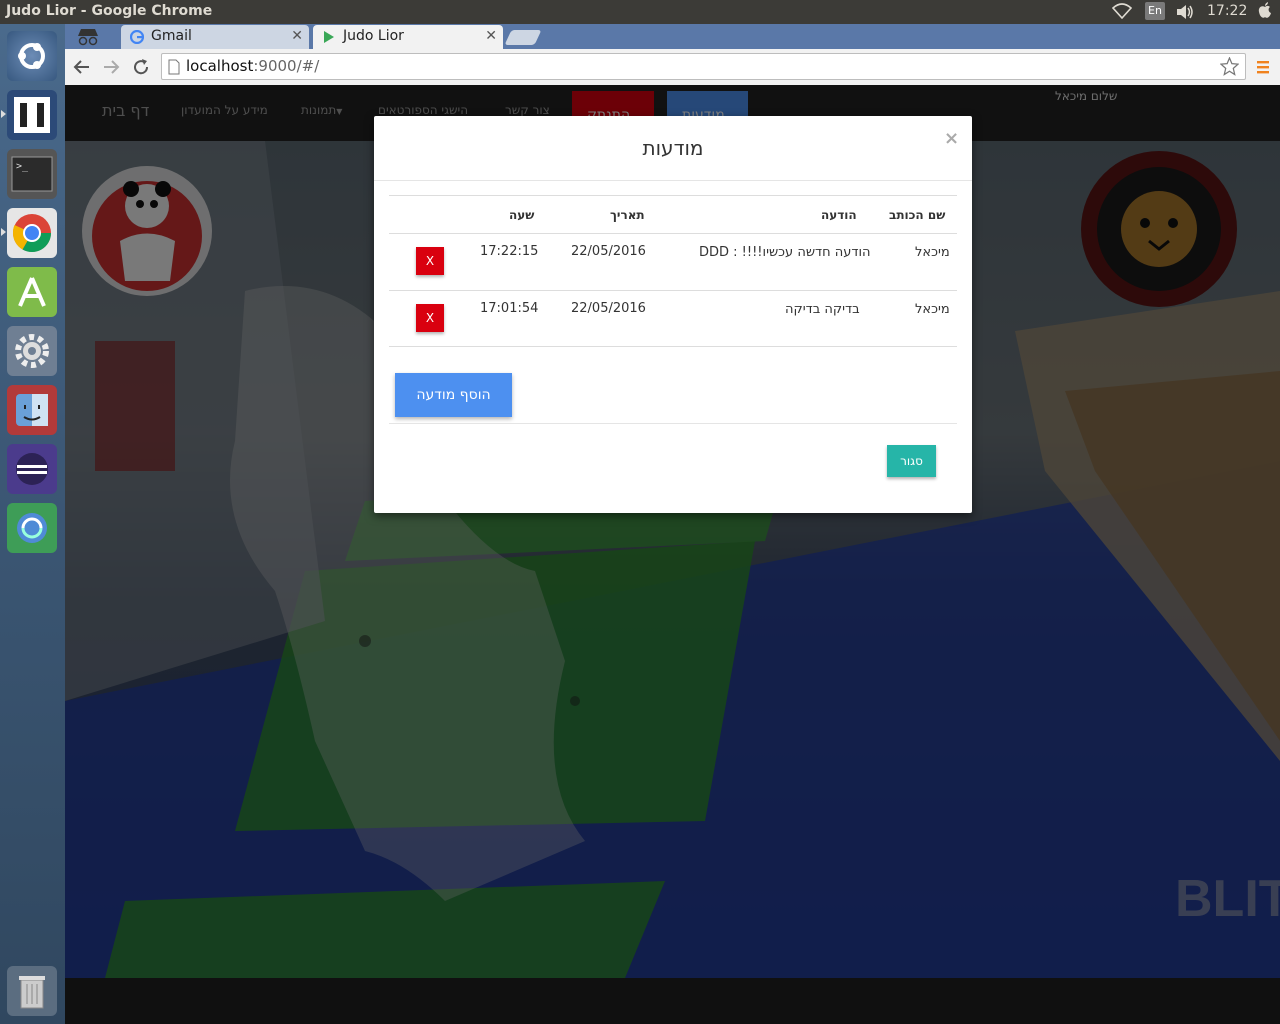 This screenshot has width=1280, height=1024. What do you see at coordinates (32, 233) in the screenshot?
I see `chrome-icon` at bounding box center [32, 233].